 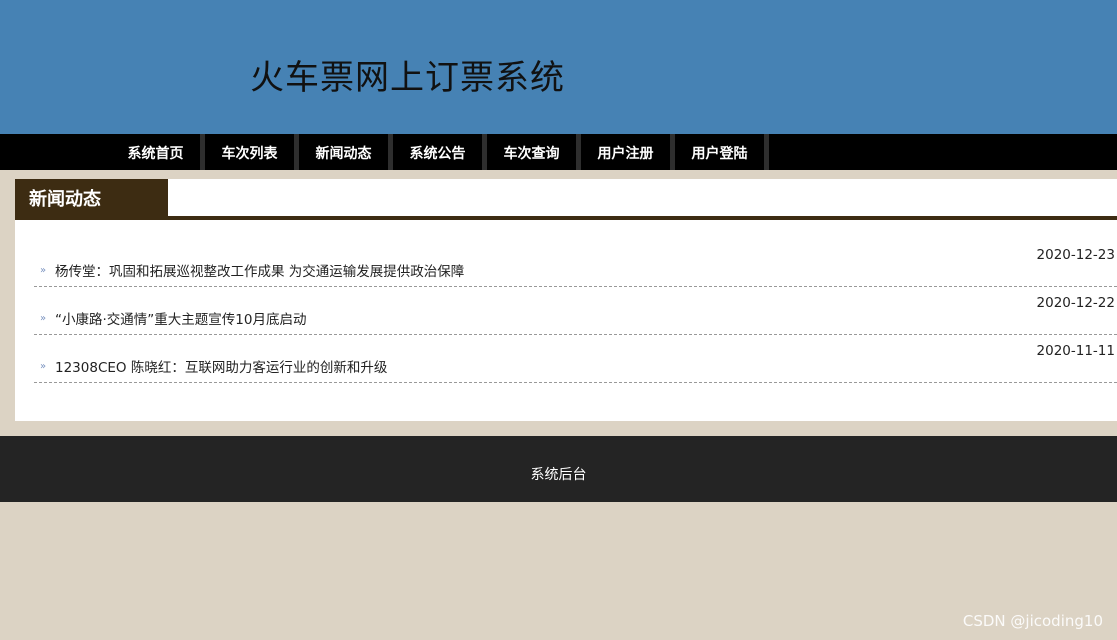 What do you see at coordinates (558, 474) in the screenshot?
I see `admin-backend-link: 系统后台` at bounding box center [558, 474].